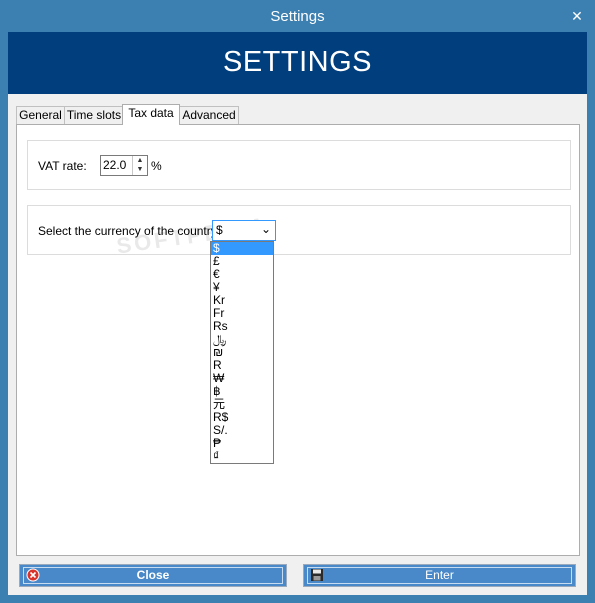 This screenshot has width=595, height=603. Describe the element at coordinates (140, 169) in the screenshot. I see `stepper-down-icon: ▼` at that location.